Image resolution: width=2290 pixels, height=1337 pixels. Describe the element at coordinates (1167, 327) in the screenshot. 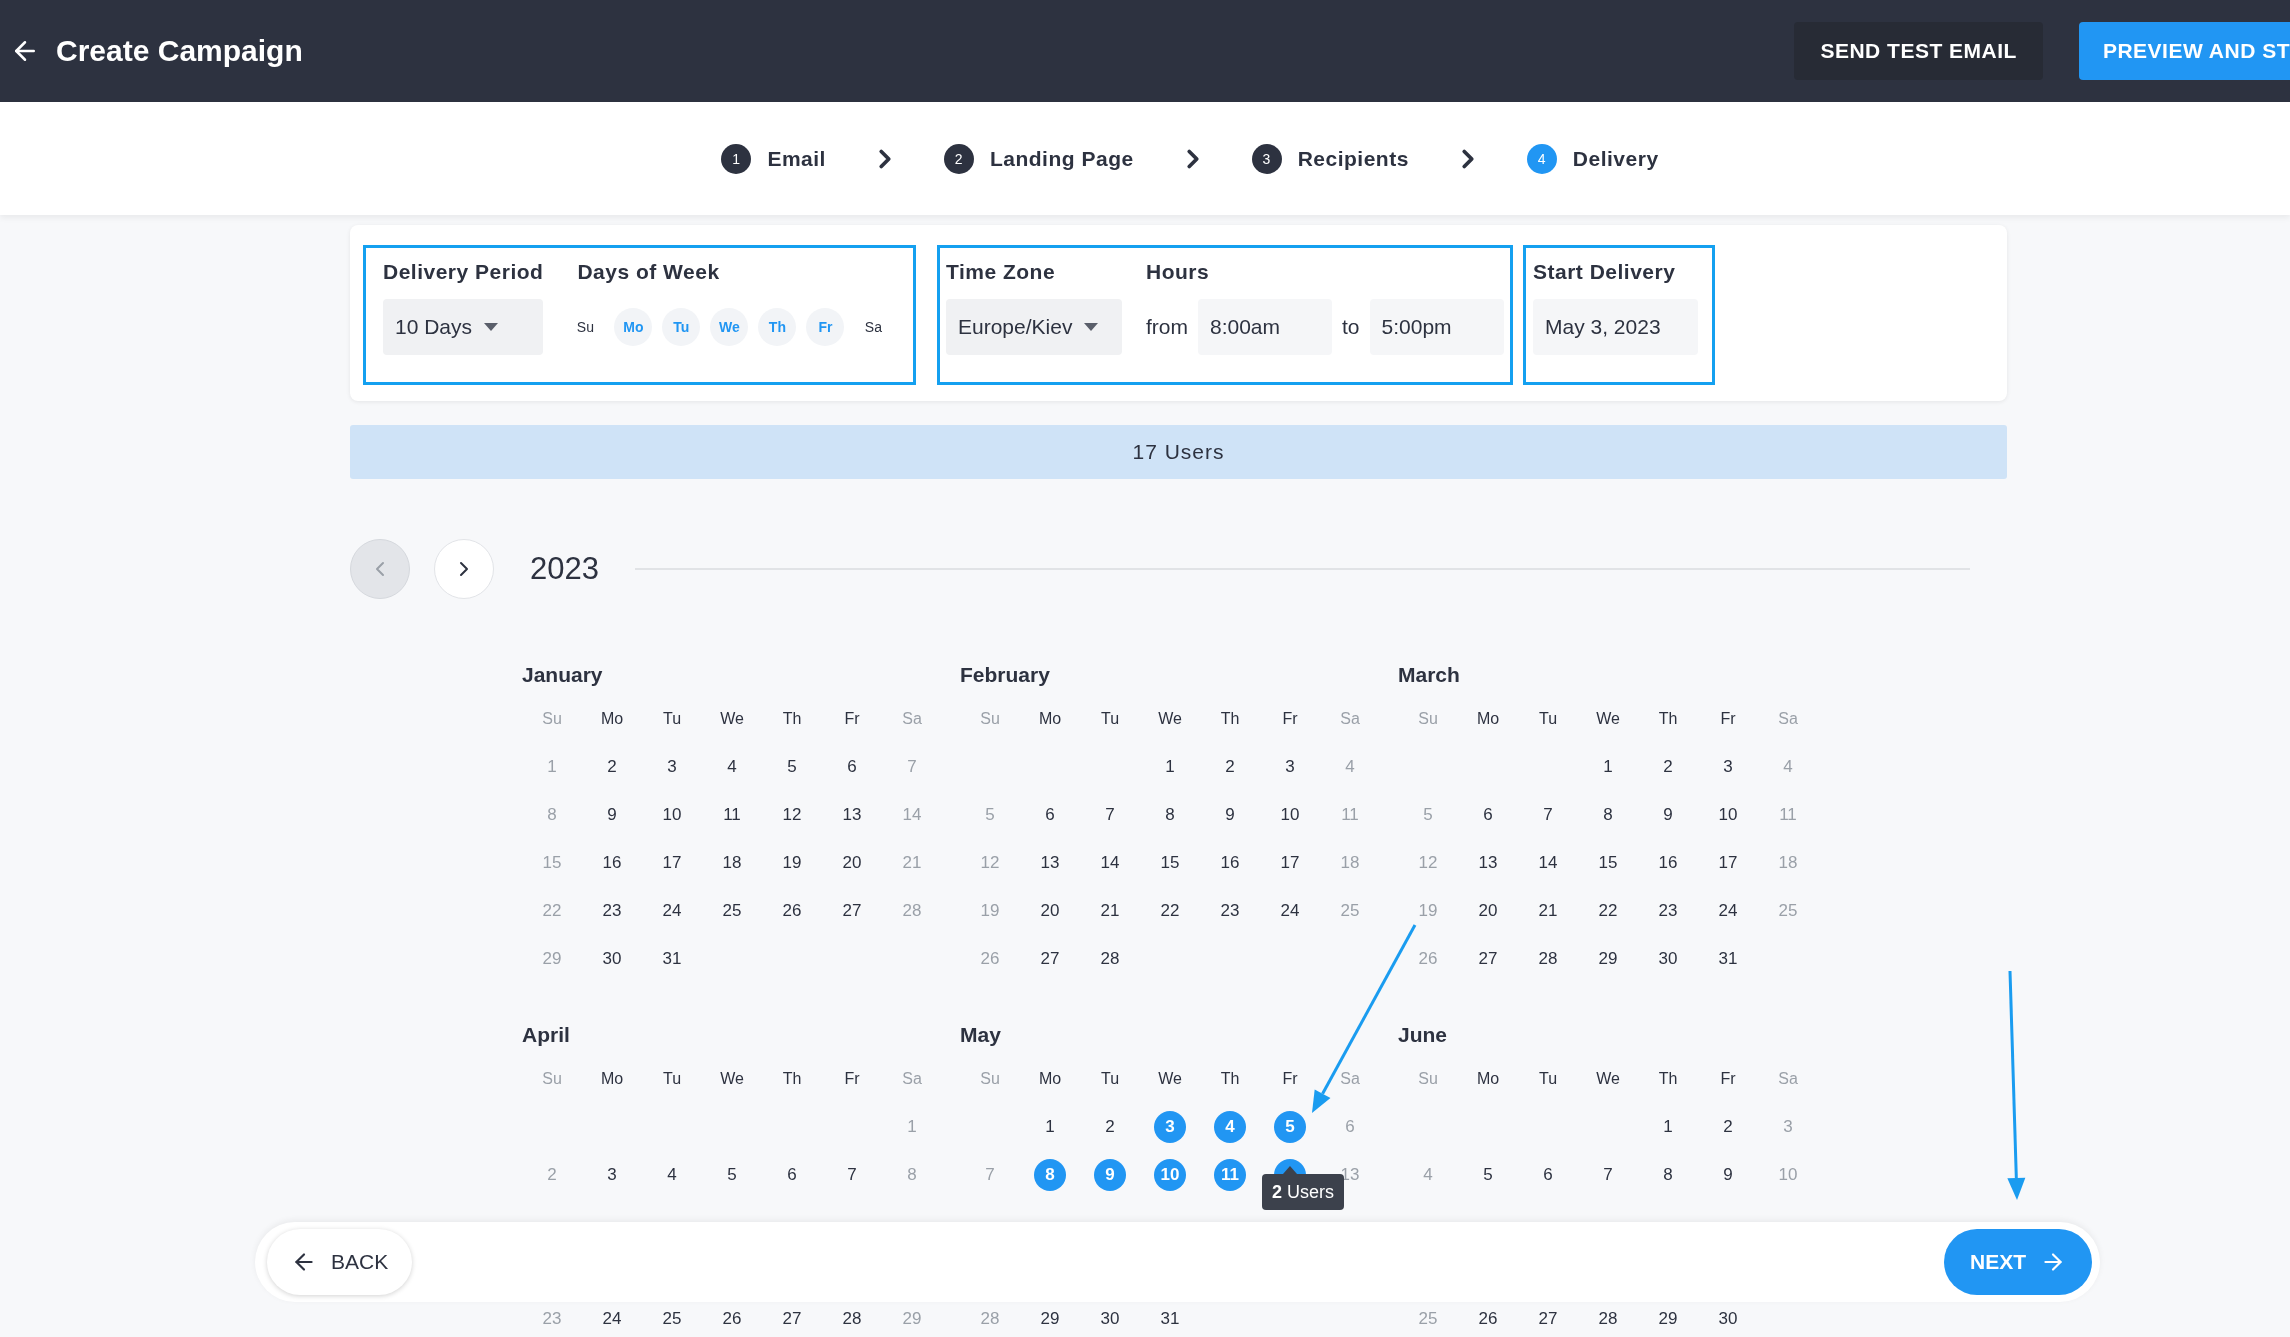

I see `from-label: from` at that location.